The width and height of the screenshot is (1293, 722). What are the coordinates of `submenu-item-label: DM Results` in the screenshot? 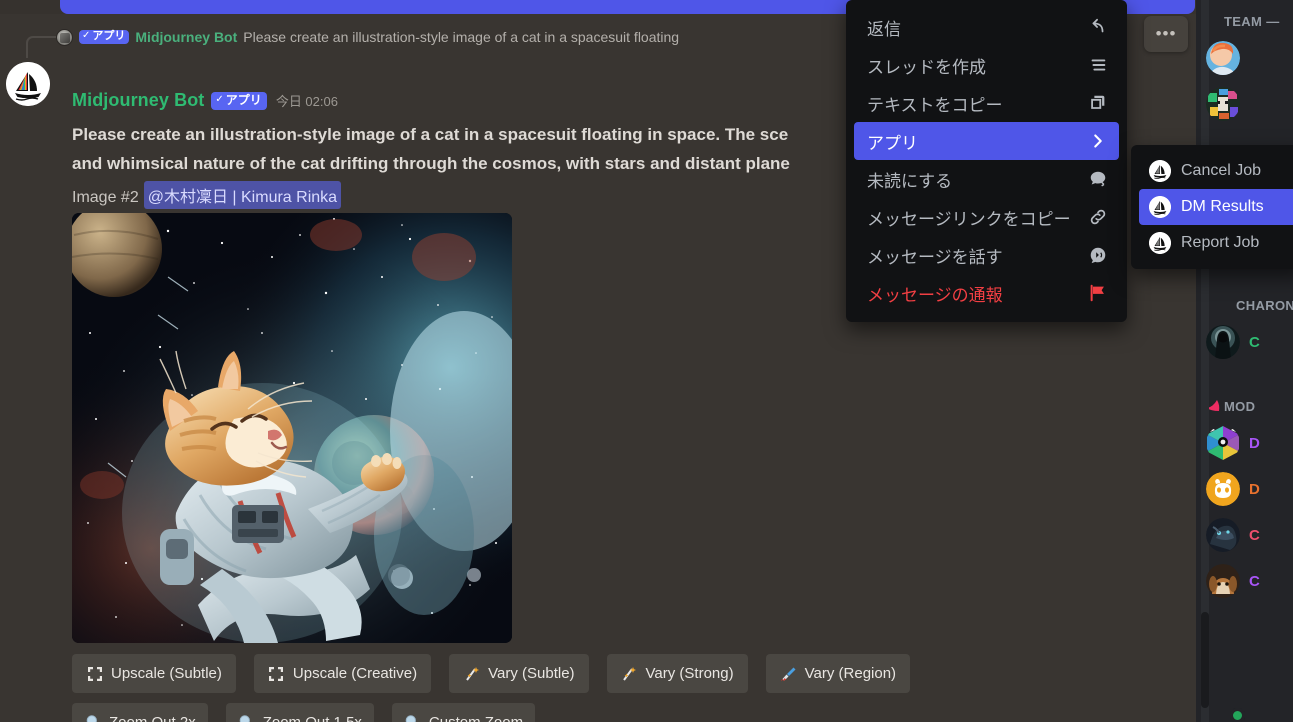 It's located at (1222, 206).